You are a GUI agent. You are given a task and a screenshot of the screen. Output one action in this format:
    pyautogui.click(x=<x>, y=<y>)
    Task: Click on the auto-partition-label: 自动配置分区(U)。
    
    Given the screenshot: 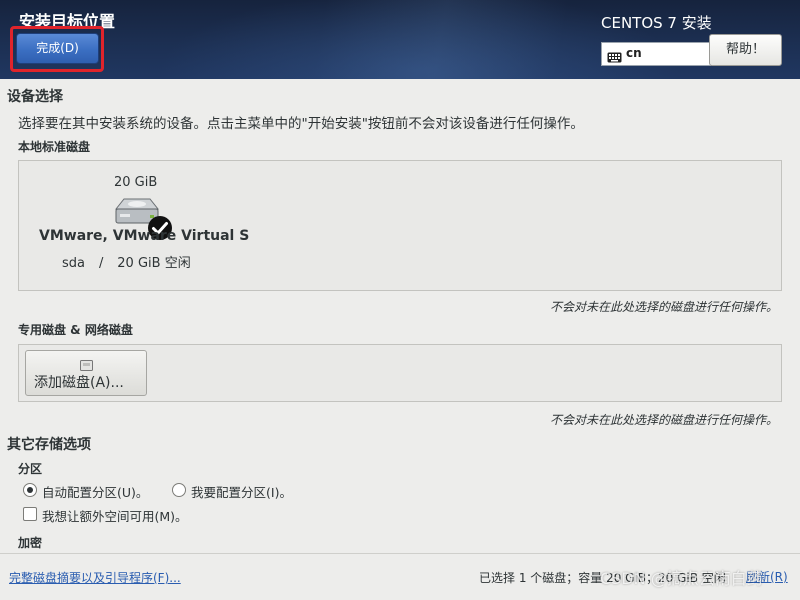 What is the action you would take?
    pyautogui.click(x=95, y=492)
    